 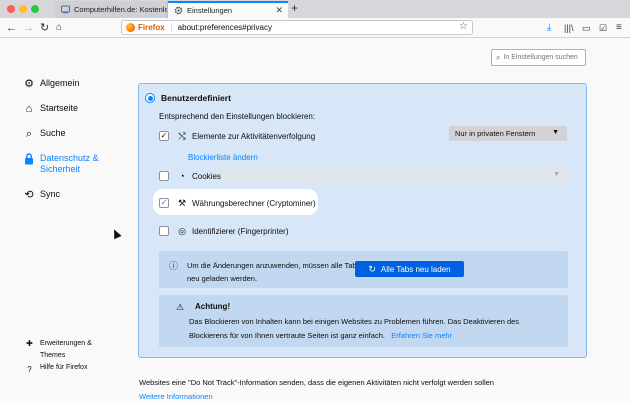 I want to click on zoom-window-button, so click(x=35, y=9).